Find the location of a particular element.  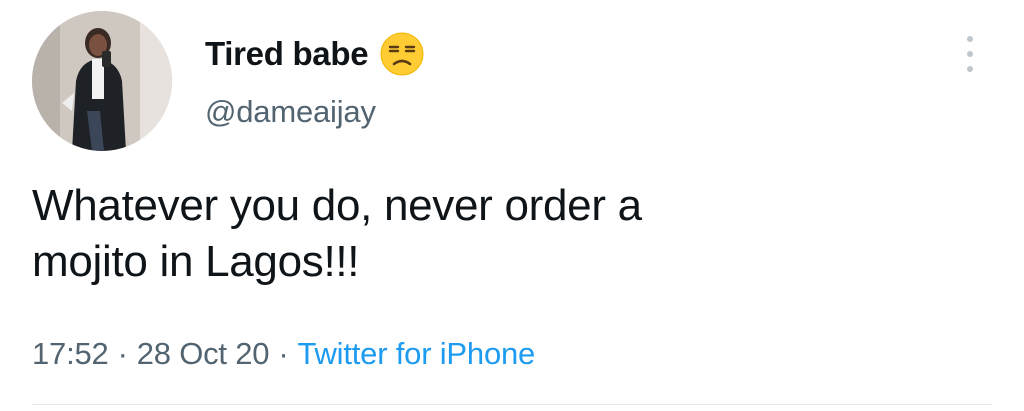

tweet-source-link: Twitter for iPhone is located at coordinates (416, 354).